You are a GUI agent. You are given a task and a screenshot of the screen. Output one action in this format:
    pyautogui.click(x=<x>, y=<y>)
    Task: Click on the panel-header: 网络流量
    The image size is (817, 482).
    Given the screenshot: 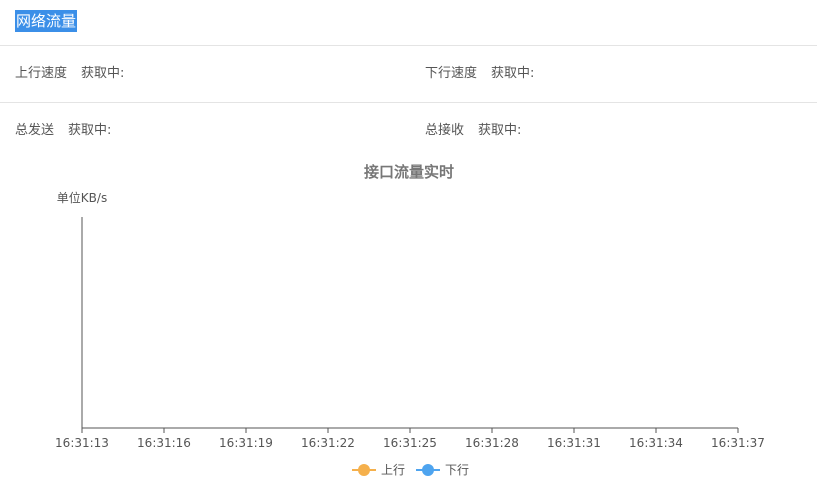 What is the action you would take?
    pyautogui.click(x=408, y=23)
    